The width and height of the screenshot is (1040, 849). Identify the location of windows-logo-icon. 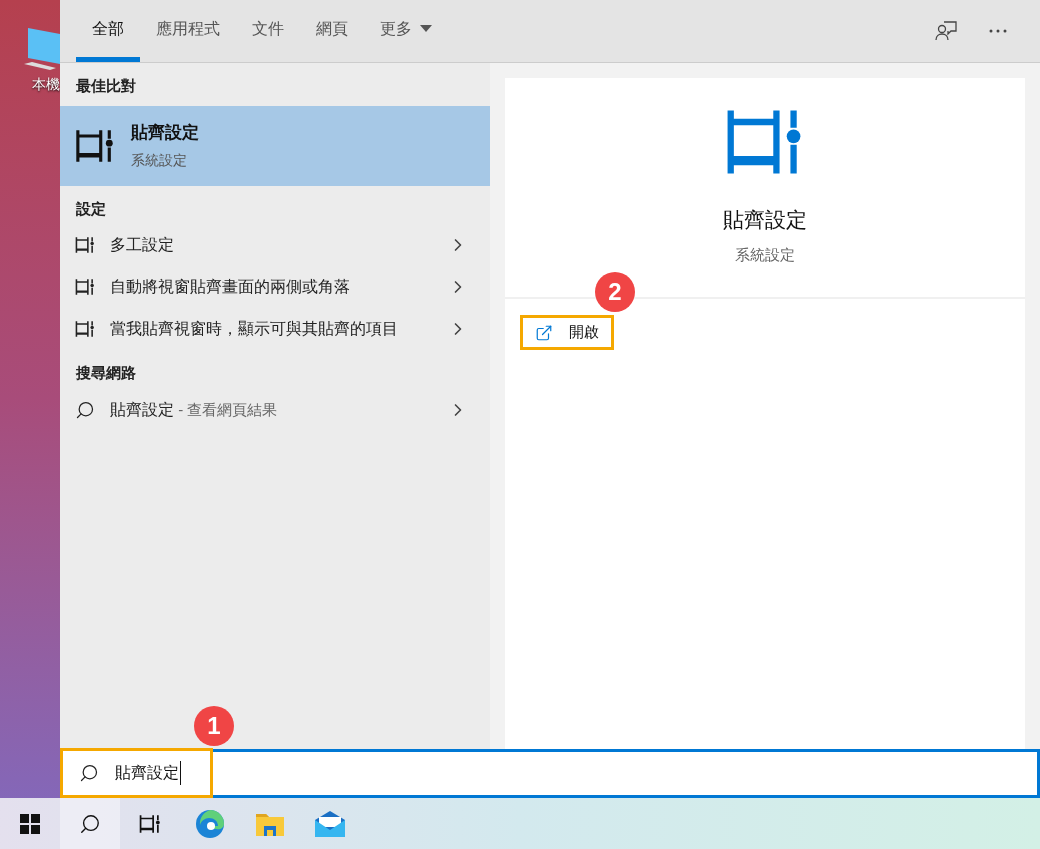
(30, 823).